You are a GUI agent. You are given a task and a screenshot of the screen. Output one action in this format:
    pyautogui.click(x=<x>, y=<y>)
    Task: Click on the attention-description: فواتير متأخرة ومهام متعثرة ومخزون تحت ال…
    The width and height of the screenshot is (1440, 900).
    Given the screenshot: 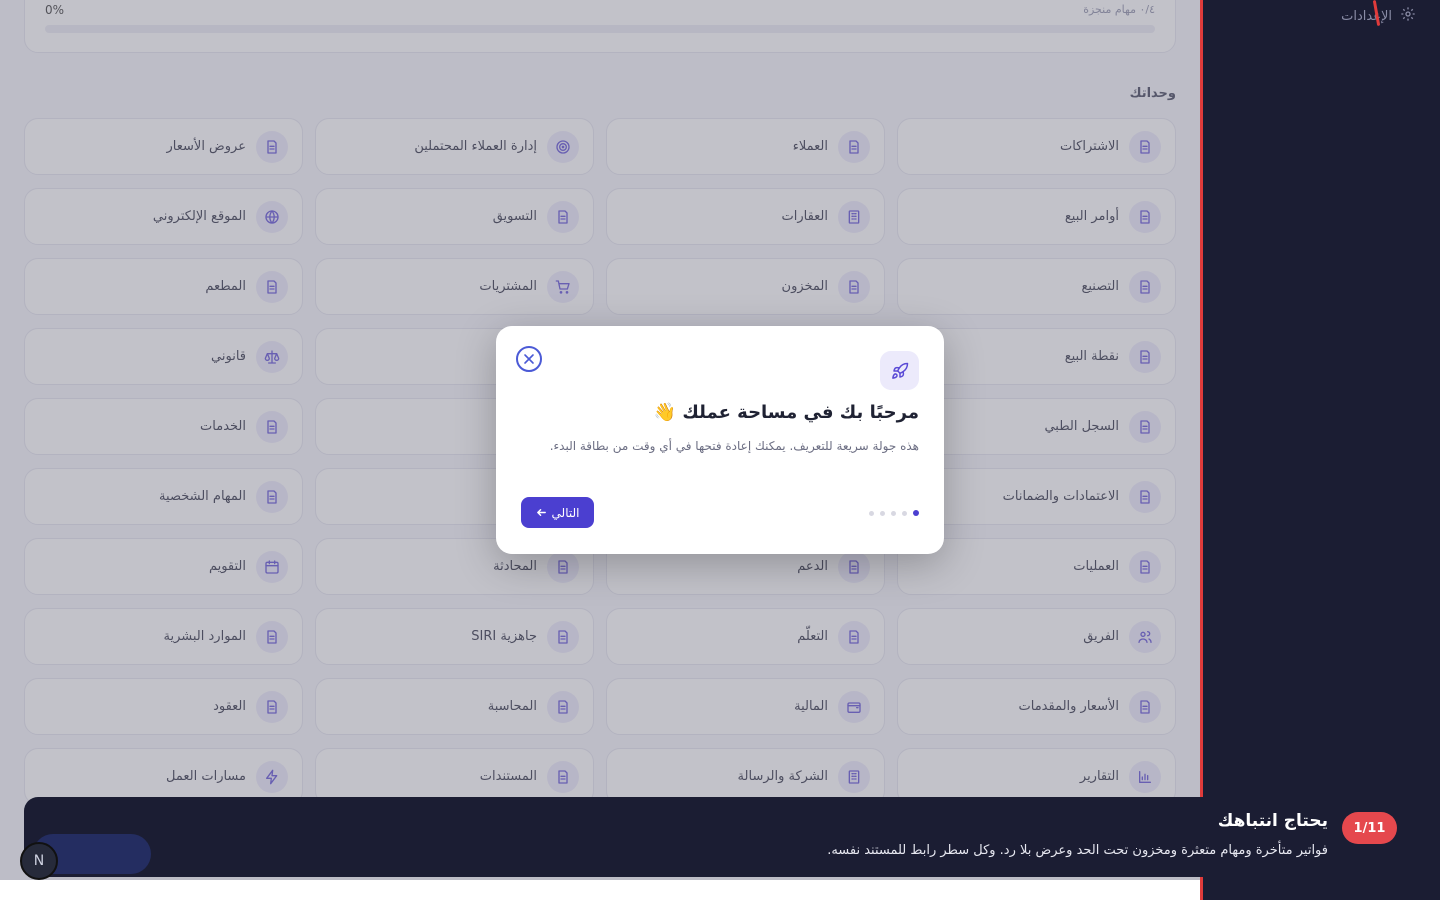 What is the action you would take?
    pyautogui.click(x=1077, y=850)
    